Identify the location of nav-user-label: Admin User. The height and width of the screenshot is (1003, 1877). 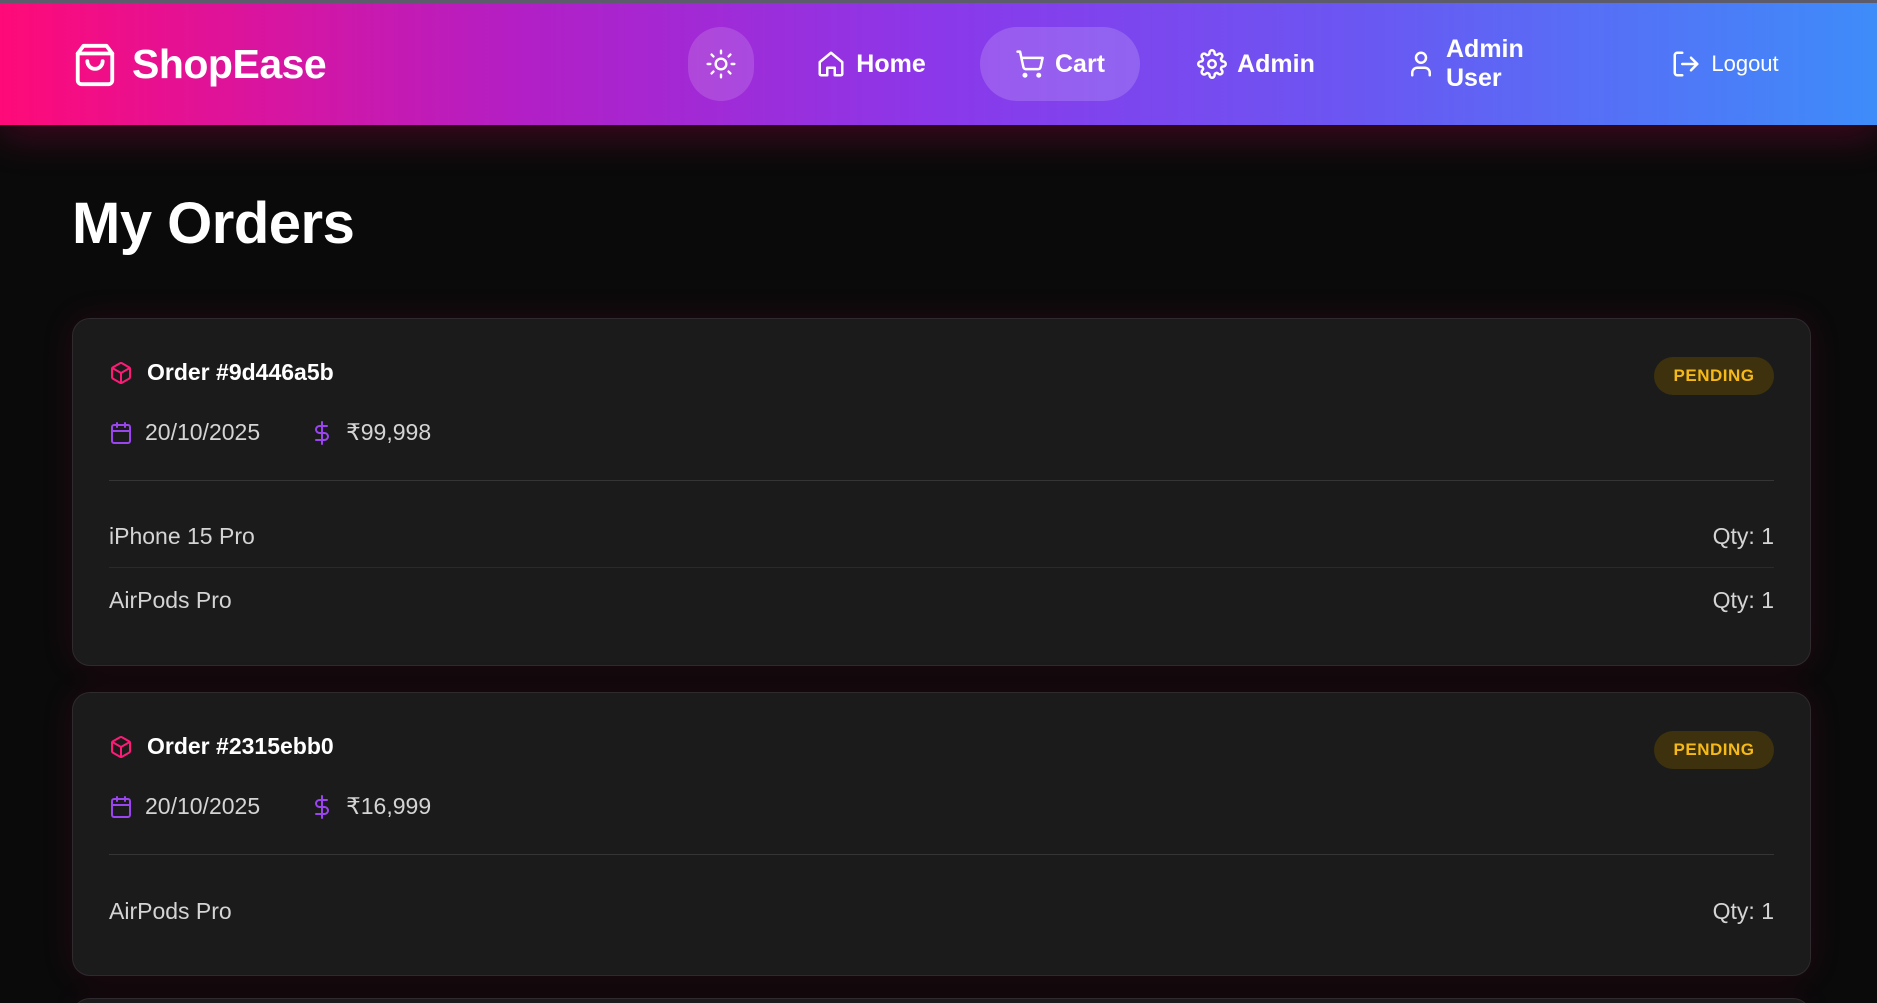
(1485, 63).